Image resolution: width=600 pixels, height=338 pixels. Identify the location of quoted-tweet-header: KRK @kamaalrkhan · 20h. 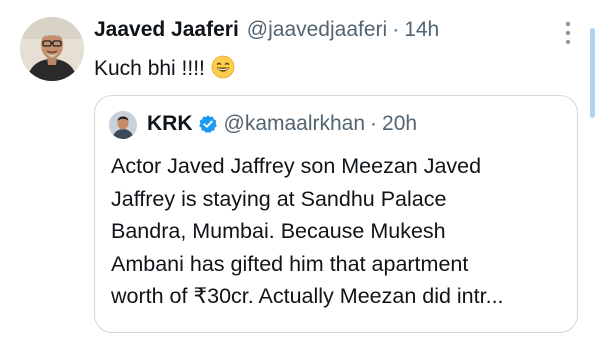
(282, 124).